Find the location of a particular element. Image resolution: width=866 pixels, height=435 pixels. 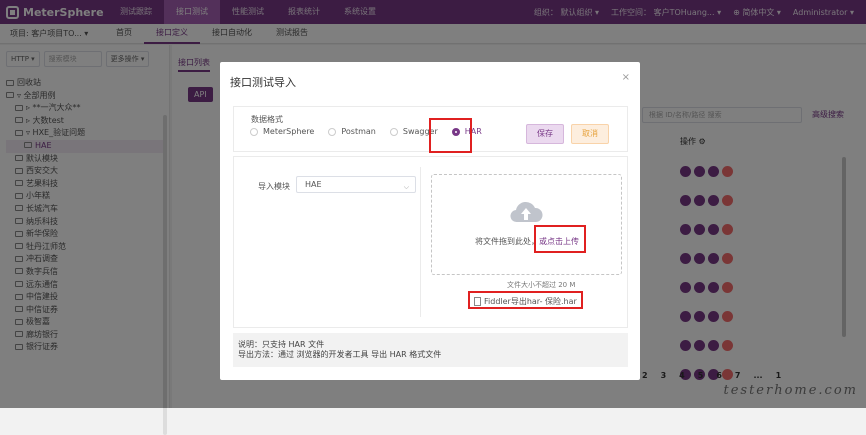

format-section: 数据格式 MeterSphere Postman Swagger HAR 保存 取消 is located at coordinates (430, 129).